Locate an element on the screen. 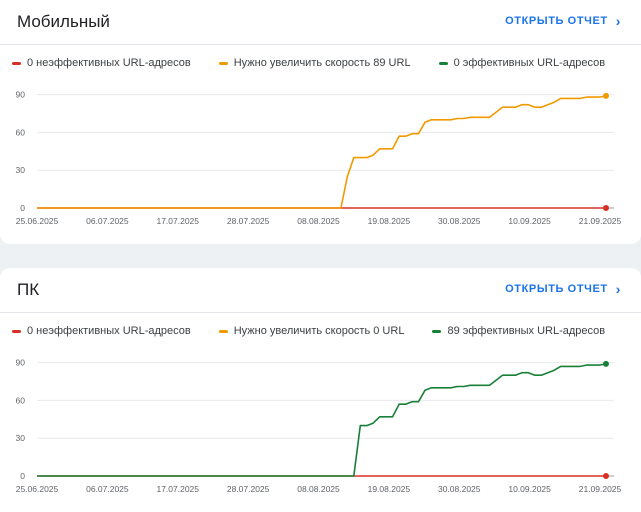 This screenshot has height=512, width=641. legend-item-good: 0 эффективных URL-адресов is located at coordinates (522, 63).